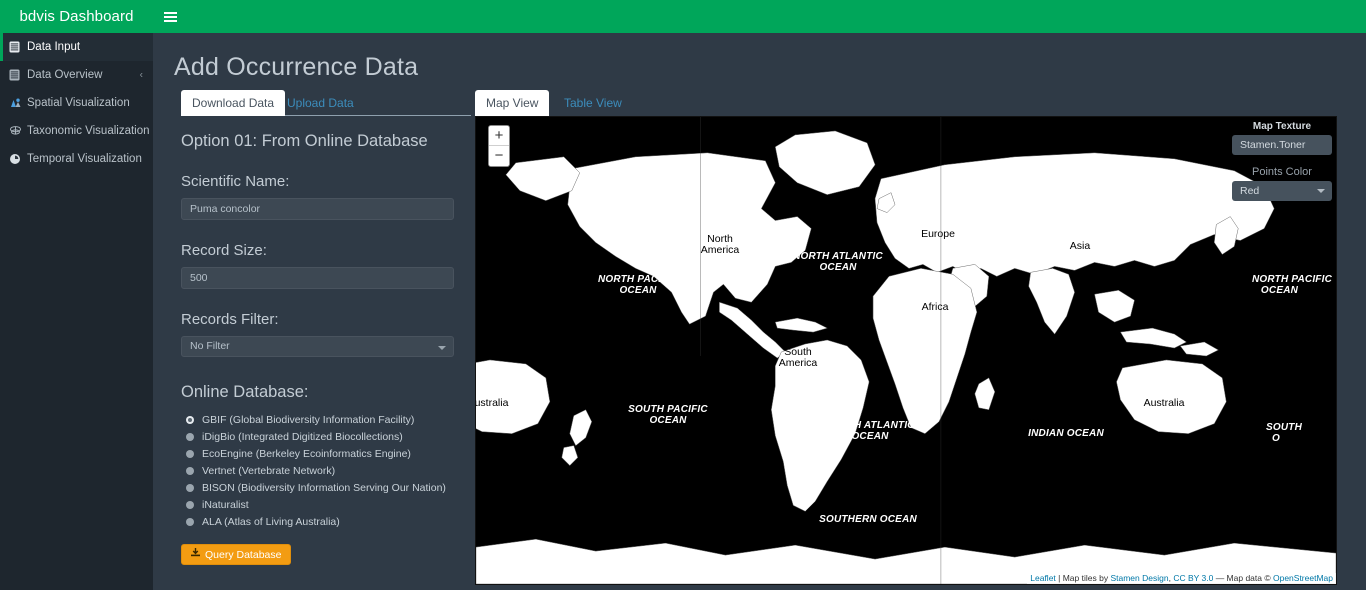 This screenshot has height=590, width=1366. What do you see at coordinates (1083, 578) in the screenshot?
I see `attr-sep-1: | Map tiles by` at bounding box center [1083, 578].